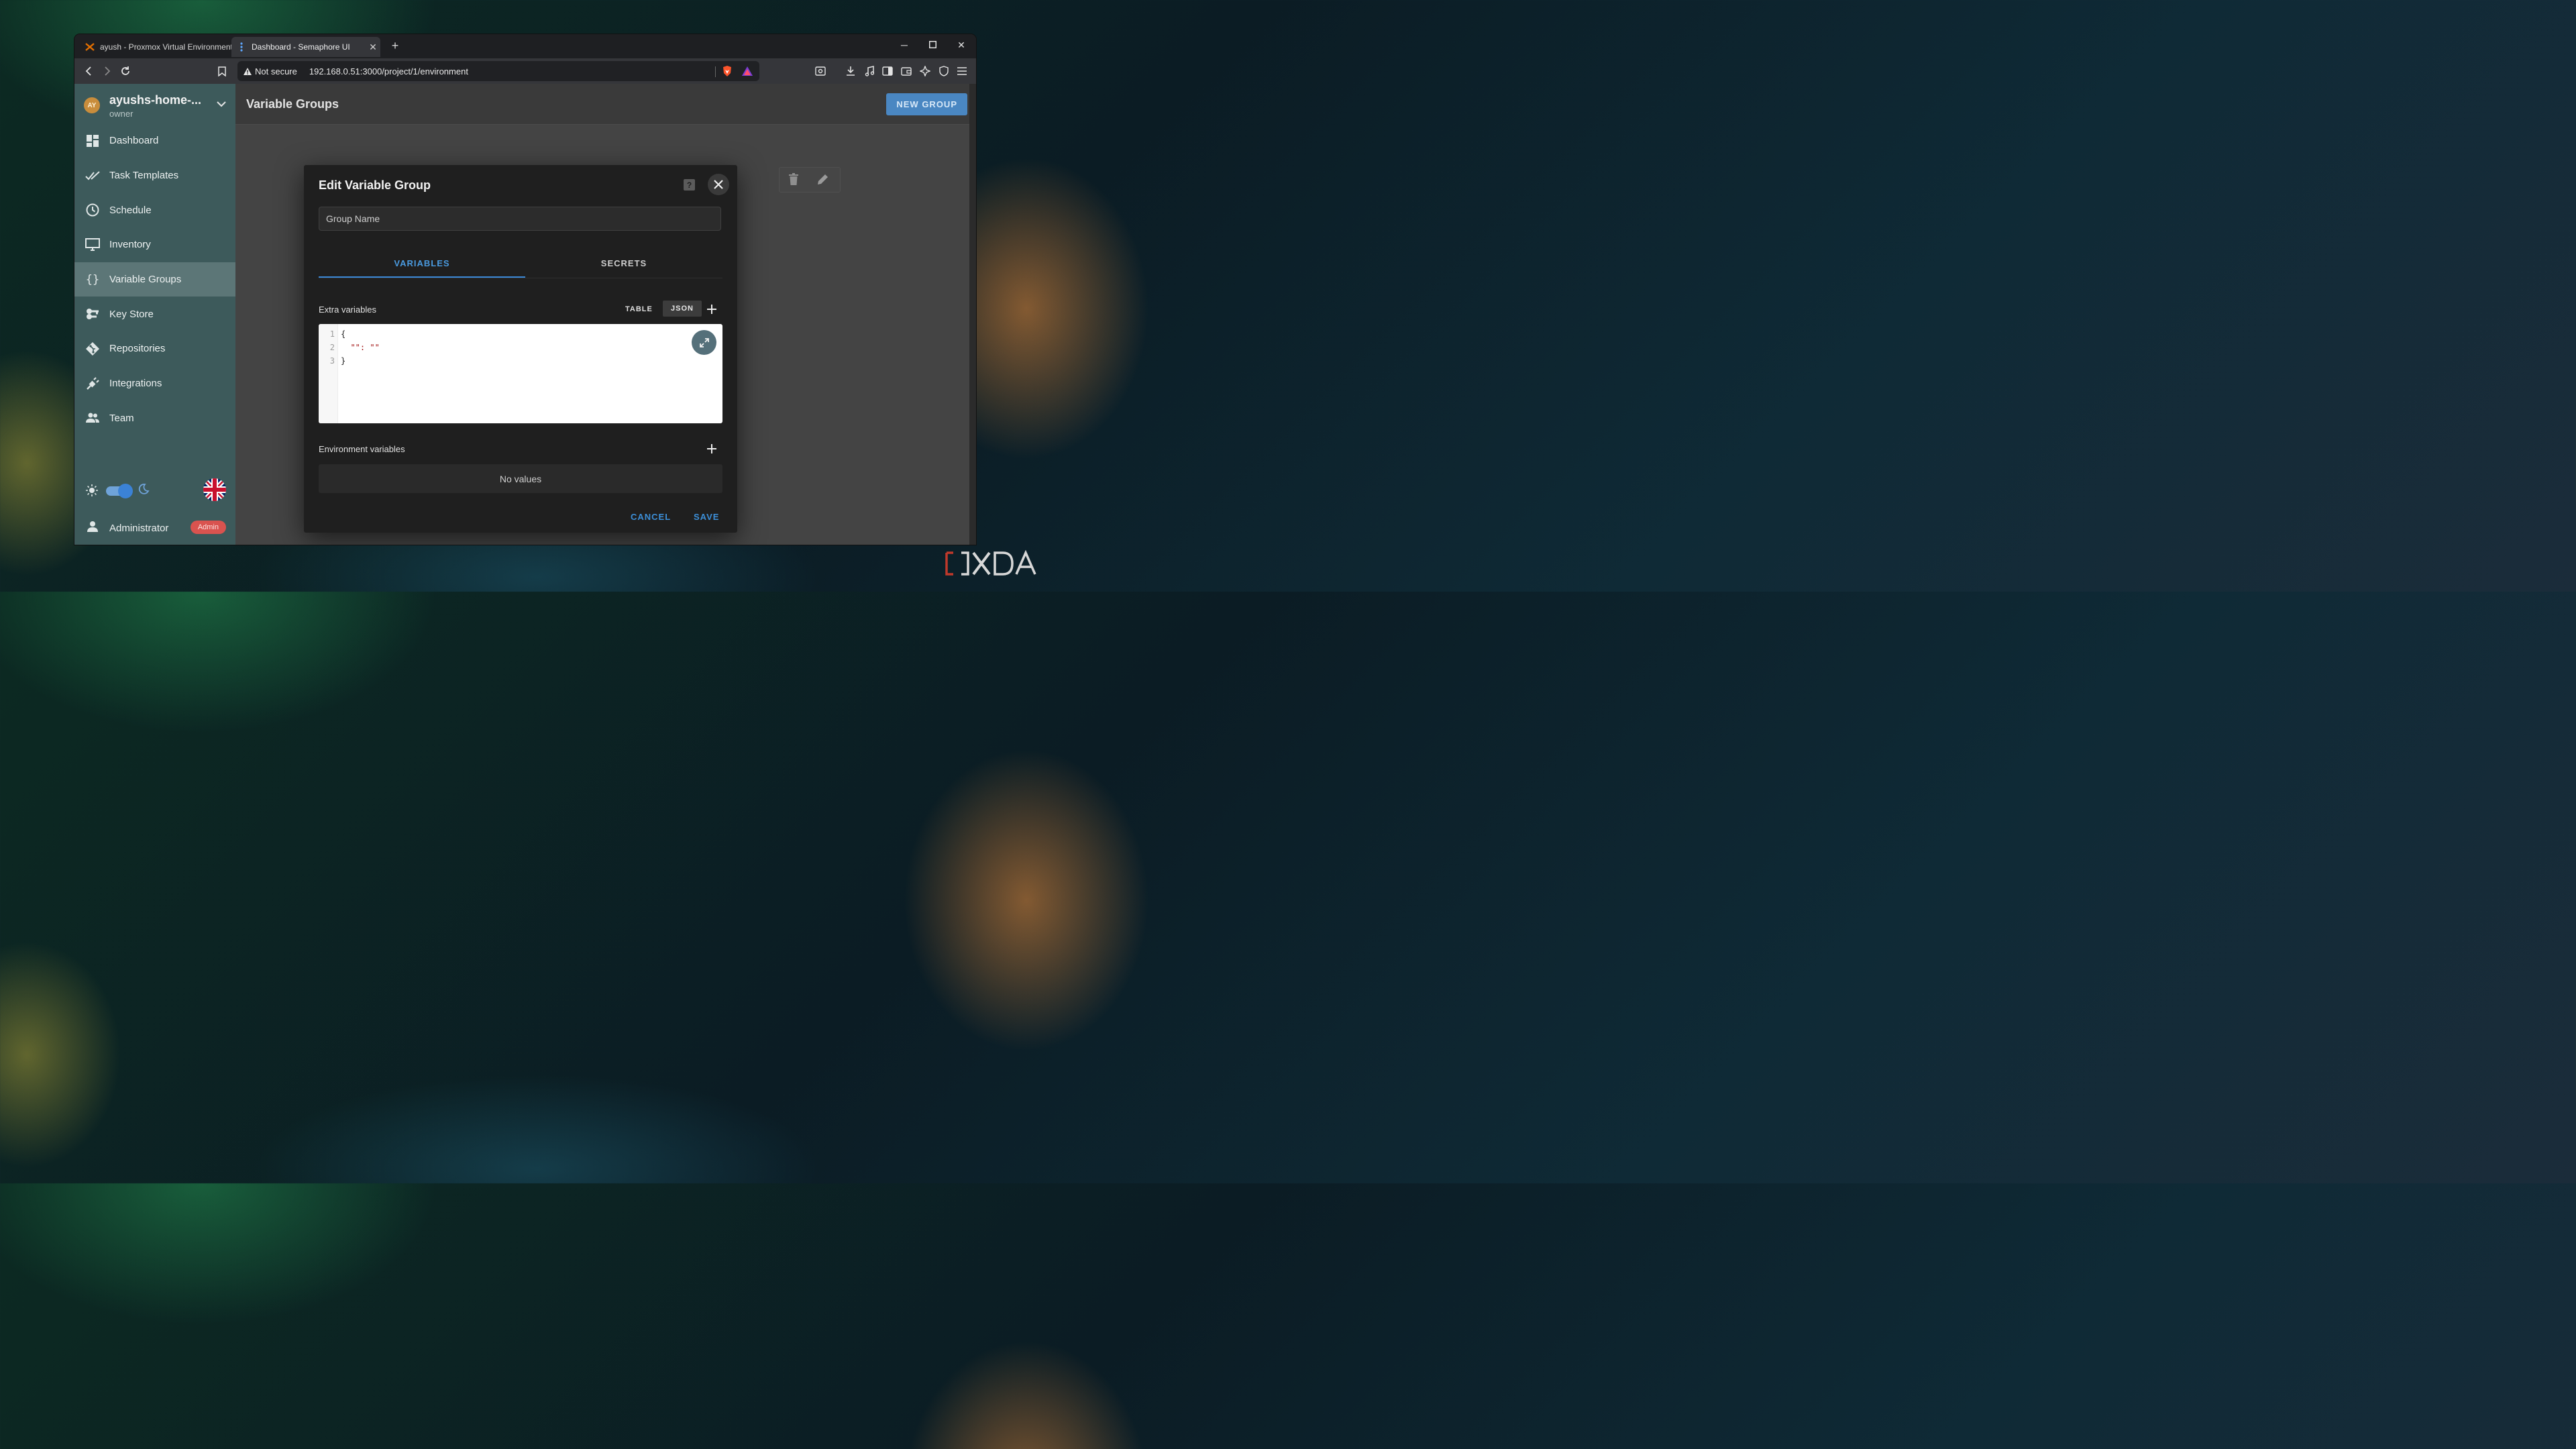 Image resolution: width=2576 pixels, height=1449 pixels. I want to click on dialog-tabs: VARIABLES SECRETS, so click(520, 264).